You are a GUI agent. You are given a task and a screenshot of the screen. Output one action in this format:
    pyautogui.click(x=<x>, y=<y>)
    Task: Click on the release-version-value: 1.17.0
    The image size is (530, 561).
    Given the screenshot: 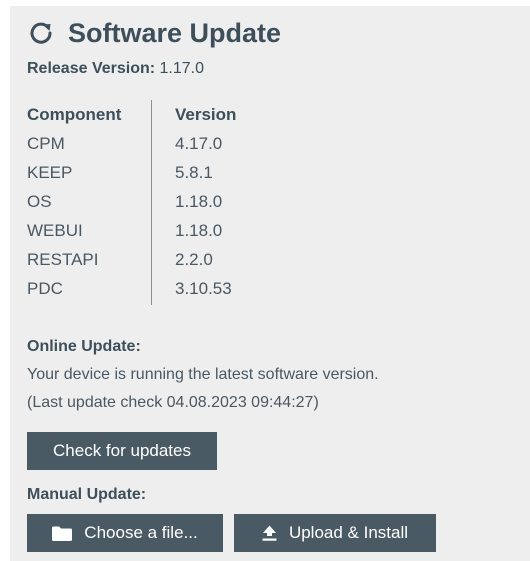 What is the action you would take?
    pyautogui.click(x=182, y=68)
    